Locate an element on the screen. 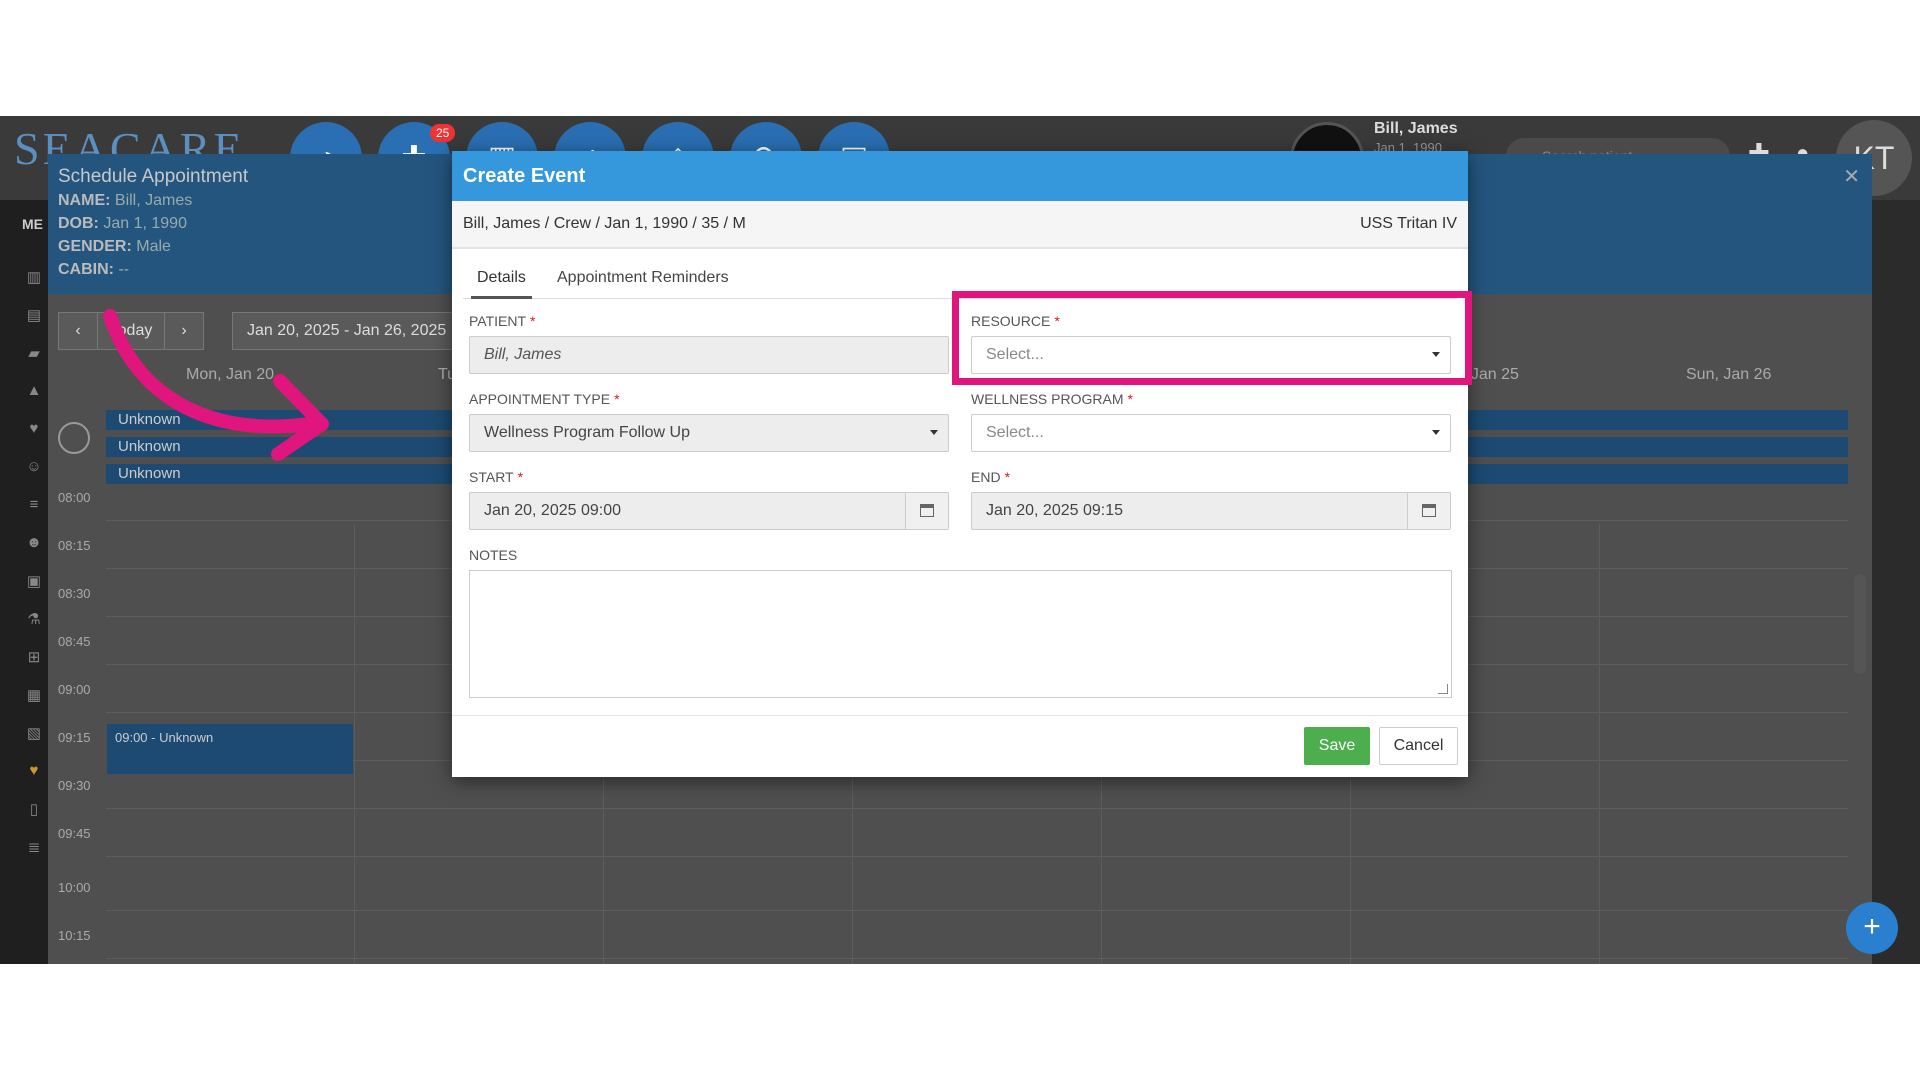  sort-list-icon: ≣ is located at coordinates (34, 847).